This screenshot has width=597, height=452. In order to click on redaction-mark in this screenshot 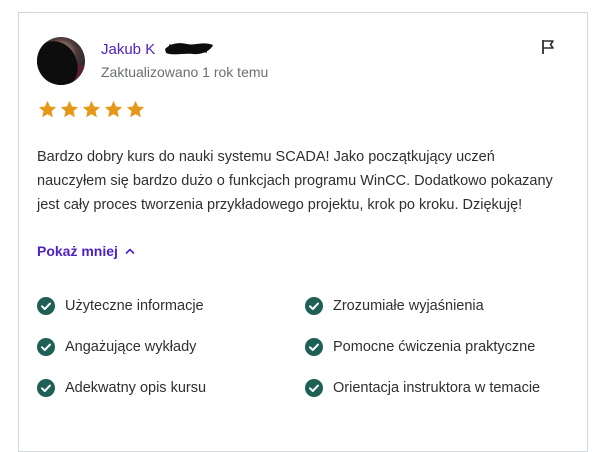, I will do `click(59, 61)`.